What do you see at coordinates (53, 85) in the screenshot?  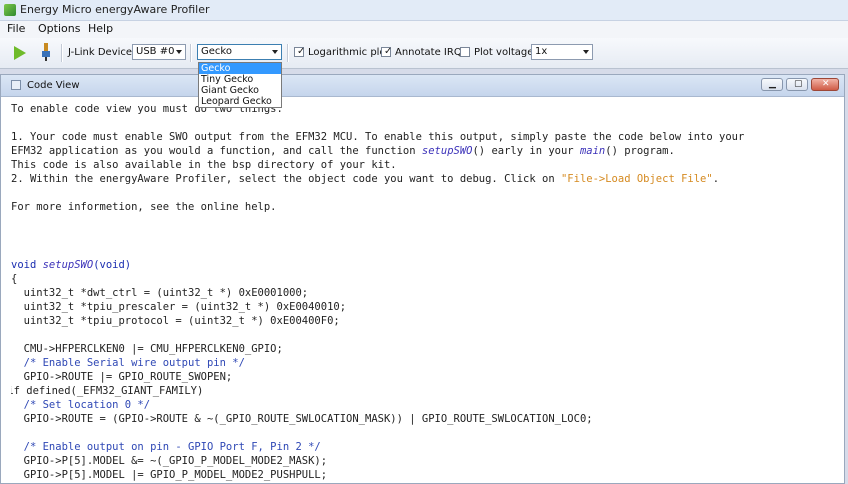 I see `code-view-title: Code View` at bounding box center [53, 85].